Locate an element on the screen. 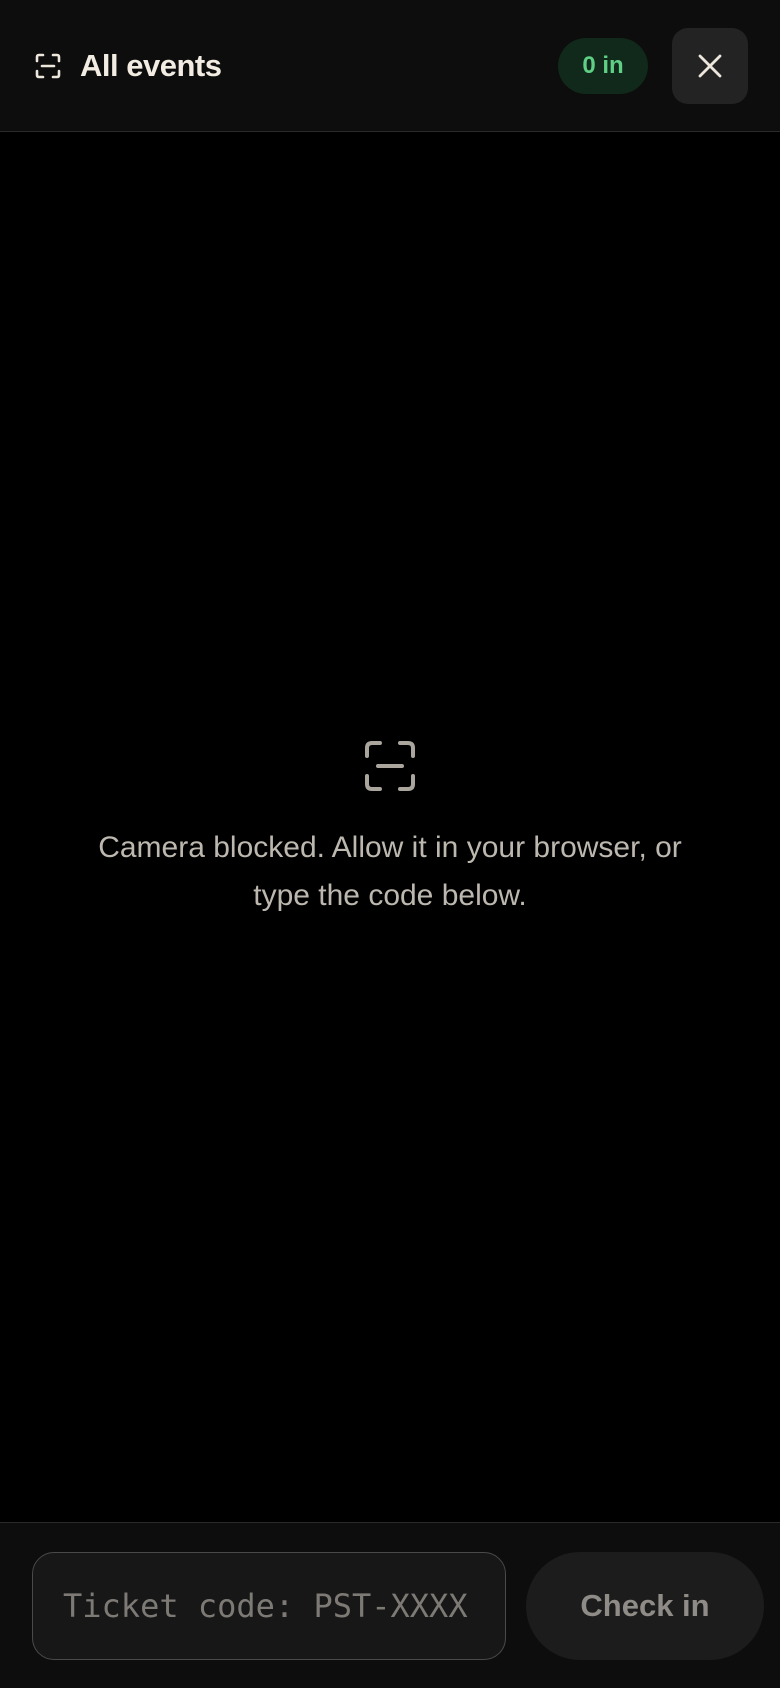 The image size is (780, 1688). manual-entry-bar: Check in is located at coordinates (390, 1605).